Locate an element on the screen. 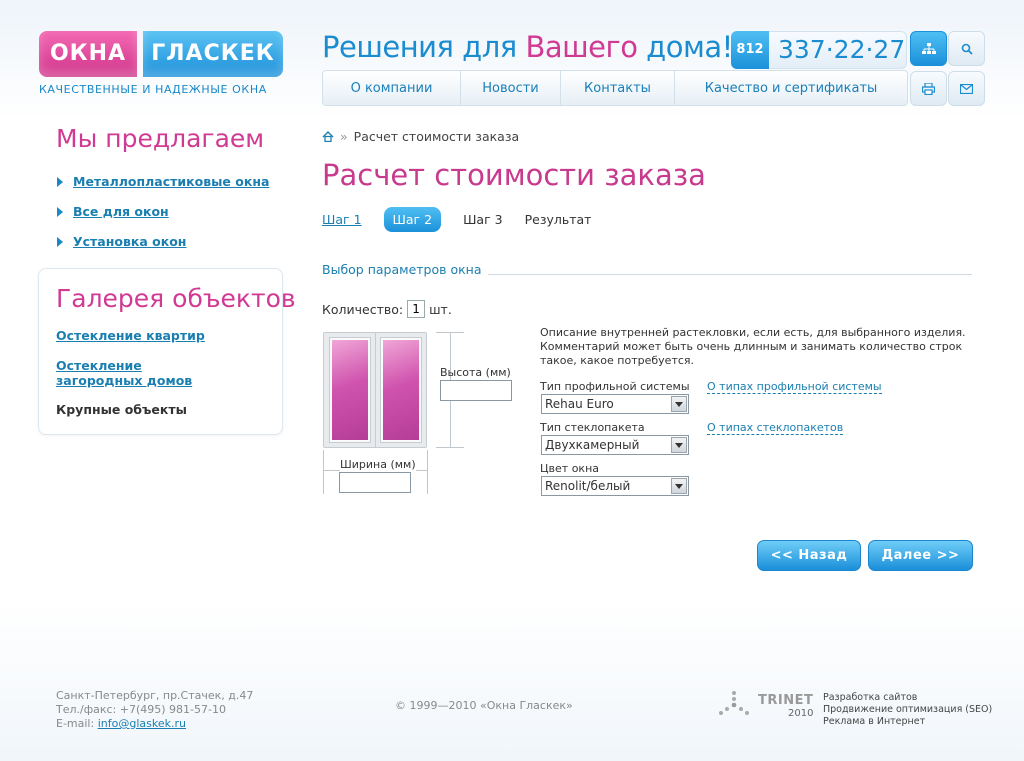 This screenshot has height=761, width=1024. window-mullion is located at coordinates (375, 390).